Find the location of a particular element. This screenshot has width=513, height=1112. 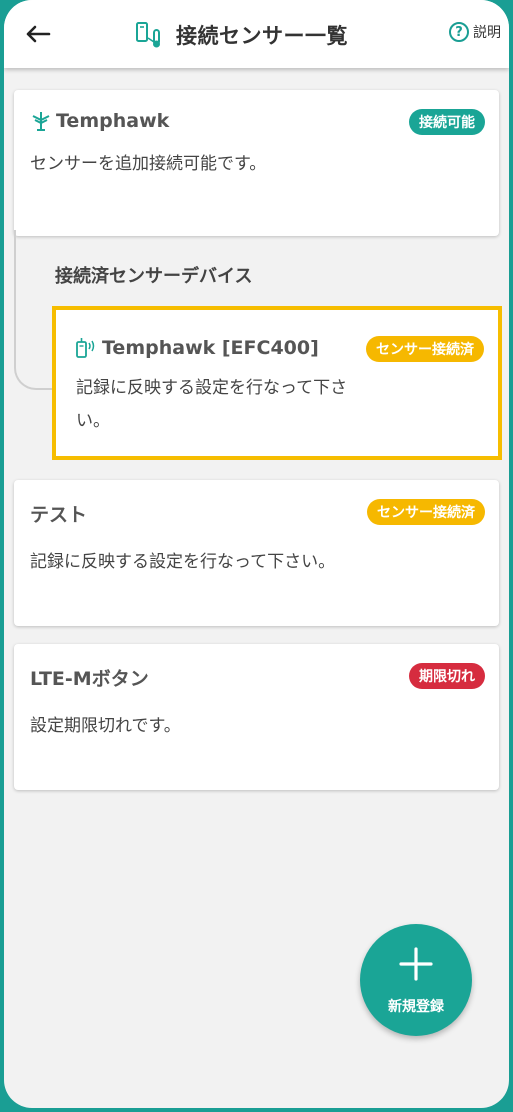

add-new-button: 新規登録 is located at coordinates (416, 980).